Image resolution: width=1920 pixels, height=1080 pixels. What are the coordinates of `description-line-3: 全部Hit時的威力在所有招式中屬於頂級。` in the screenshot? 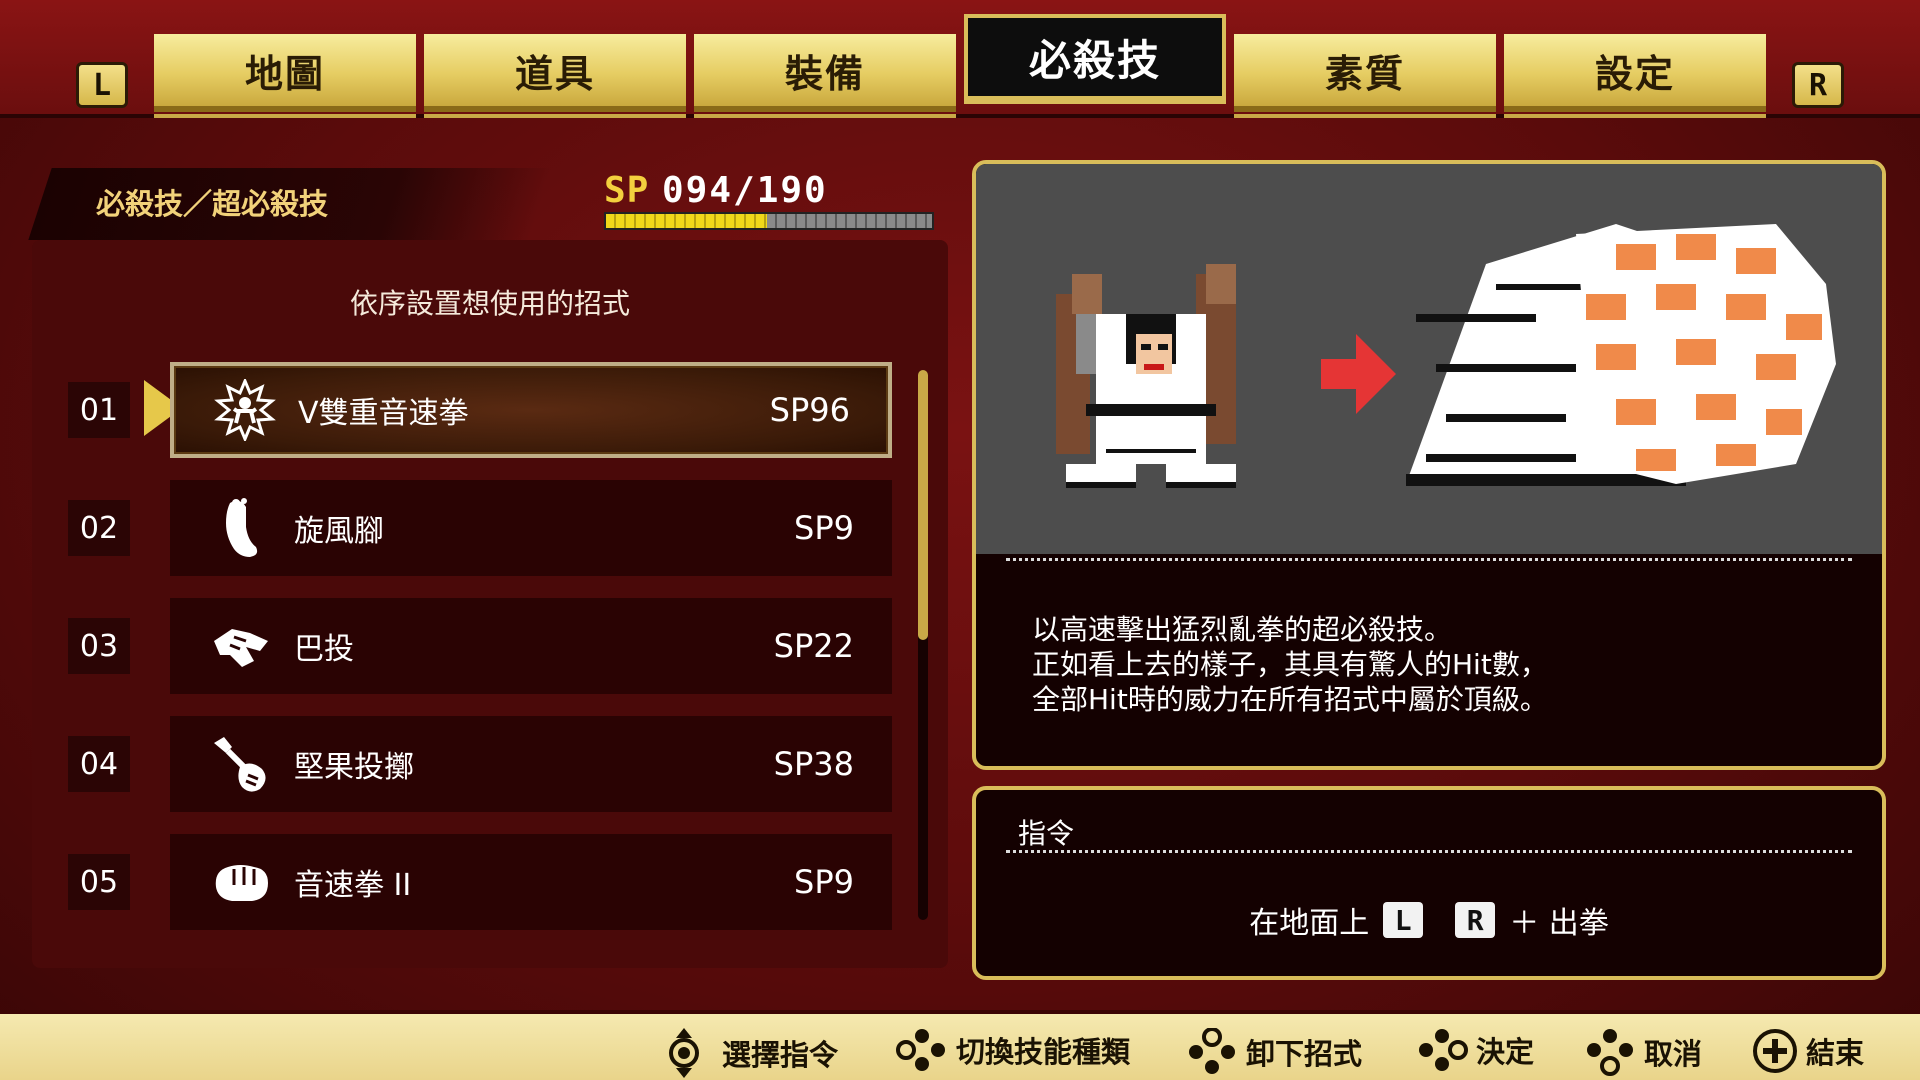 It's located at (1290, 699).